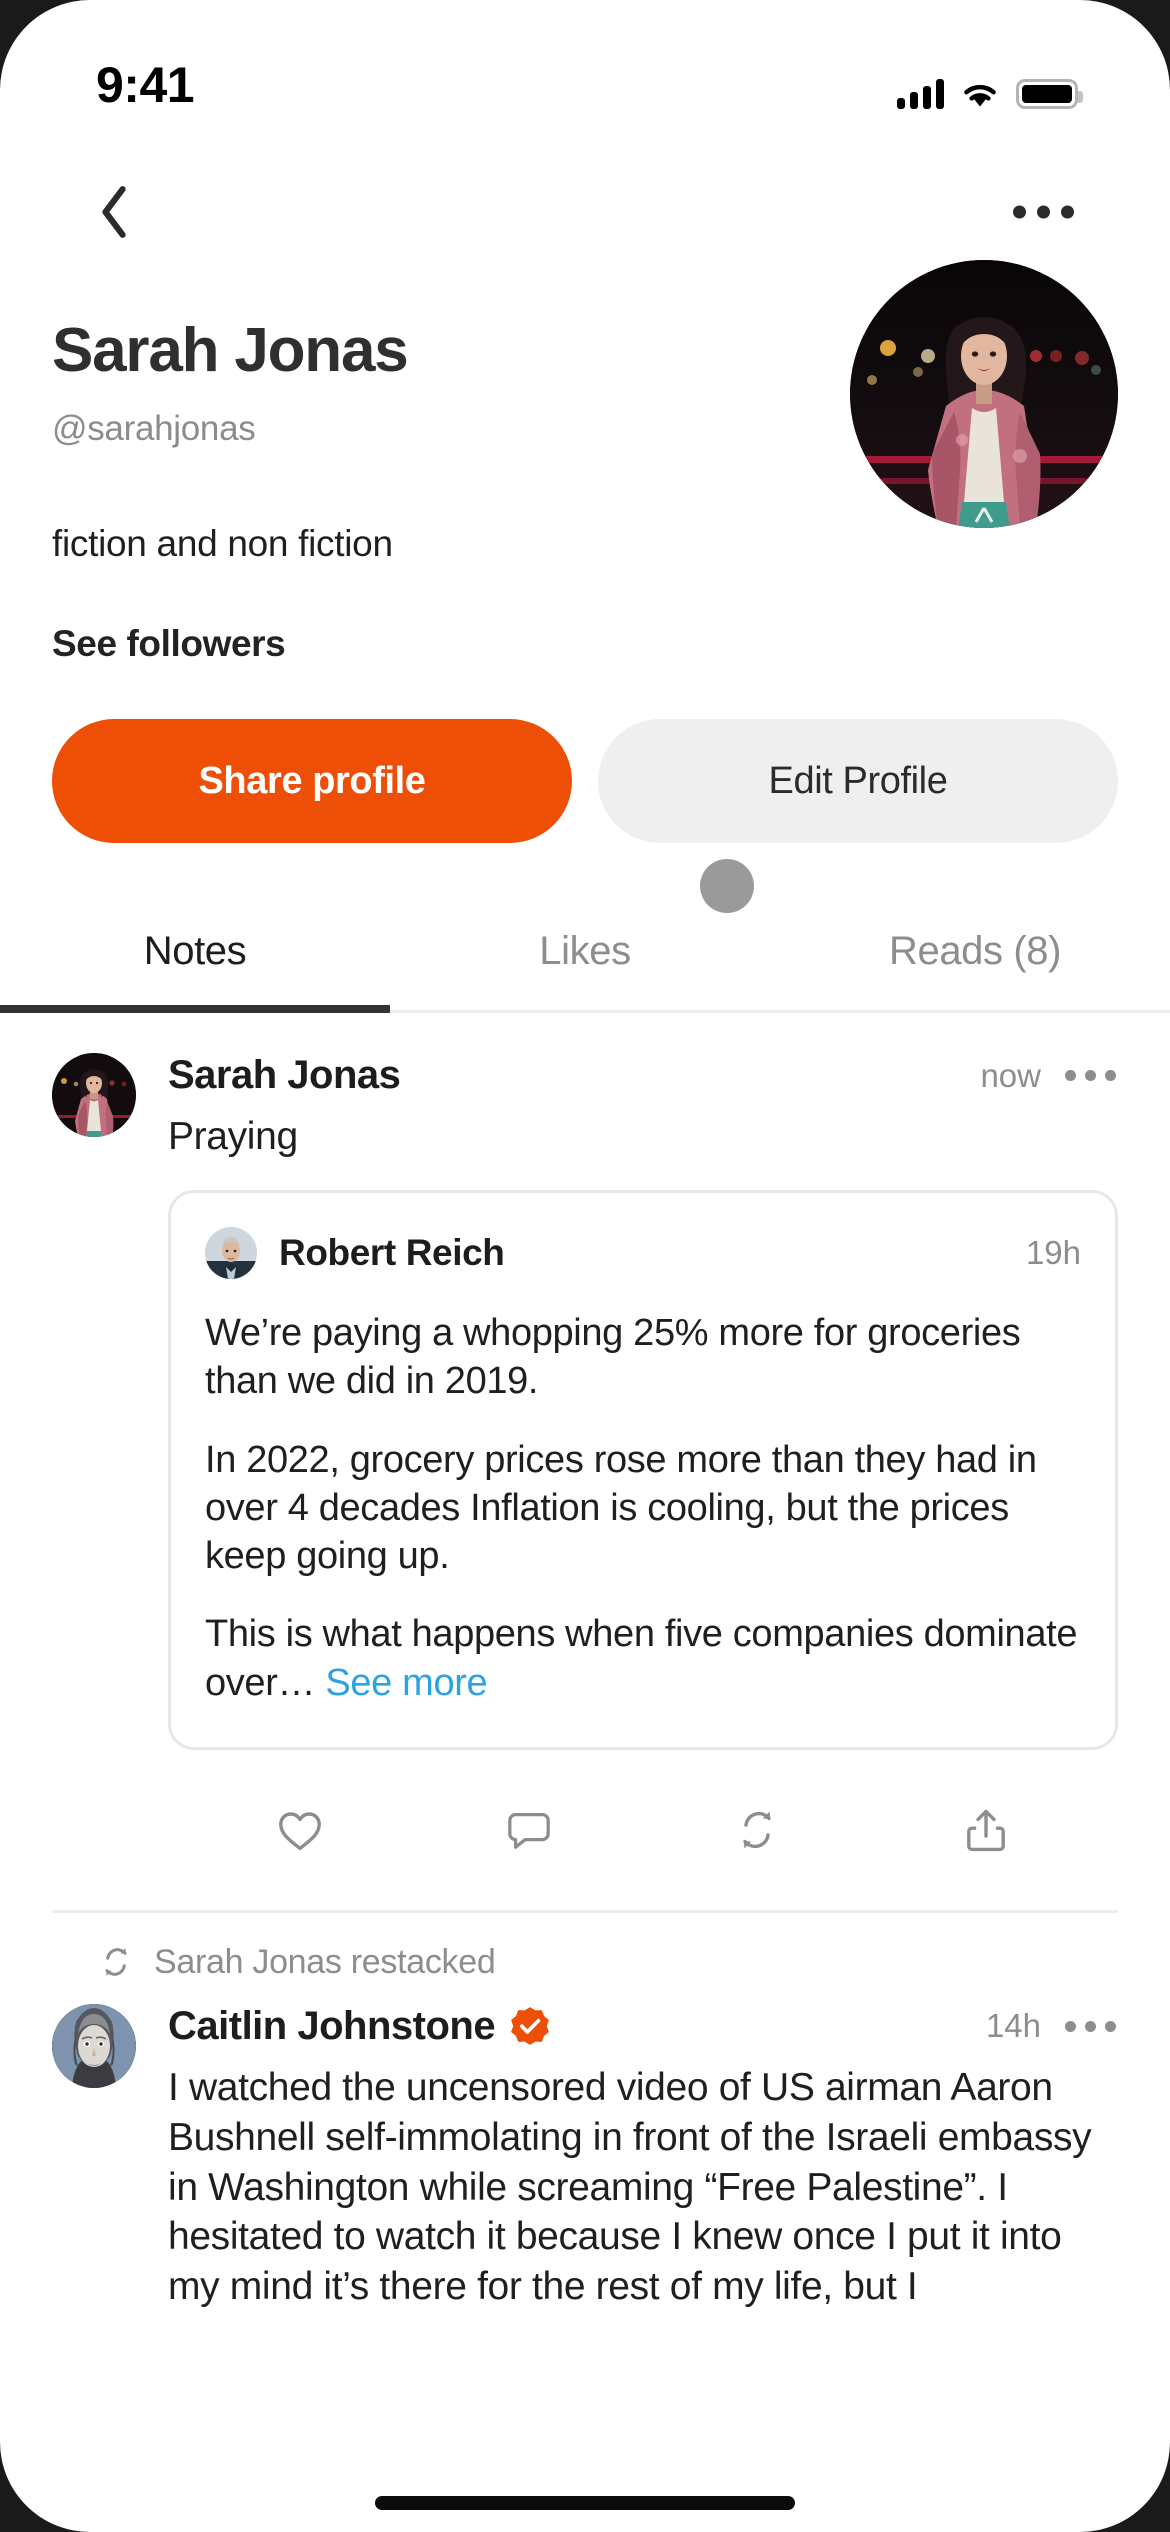 The height and width of the screenshot is (2532, 1170). I want to click on signal-icon, so click(920, 94).